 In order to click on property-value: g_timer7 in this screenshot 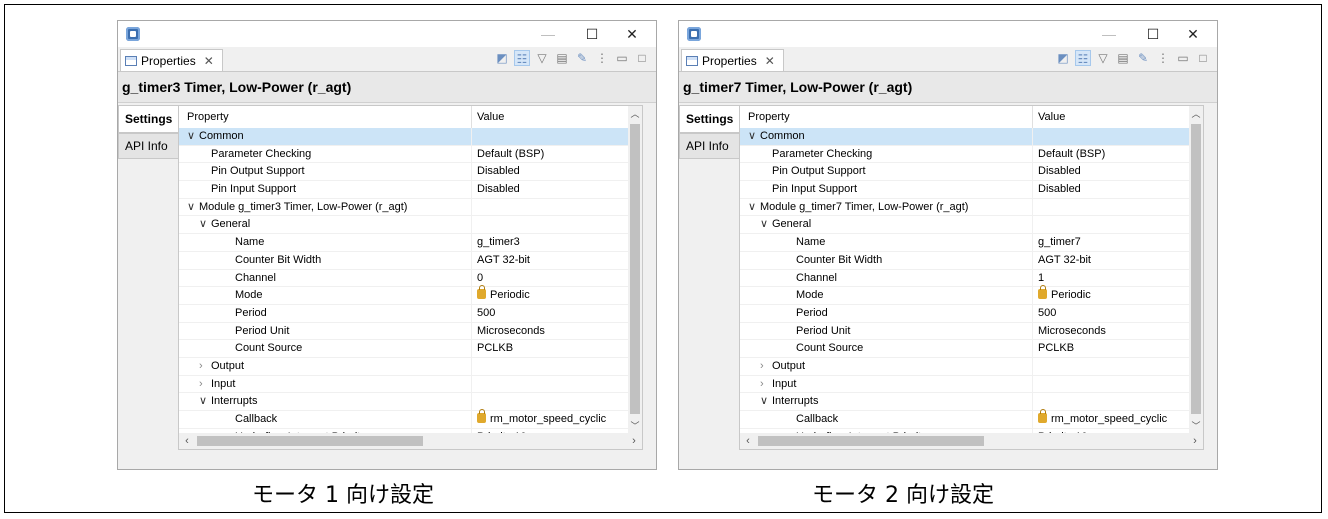, I will do `click(1059, 243)`.